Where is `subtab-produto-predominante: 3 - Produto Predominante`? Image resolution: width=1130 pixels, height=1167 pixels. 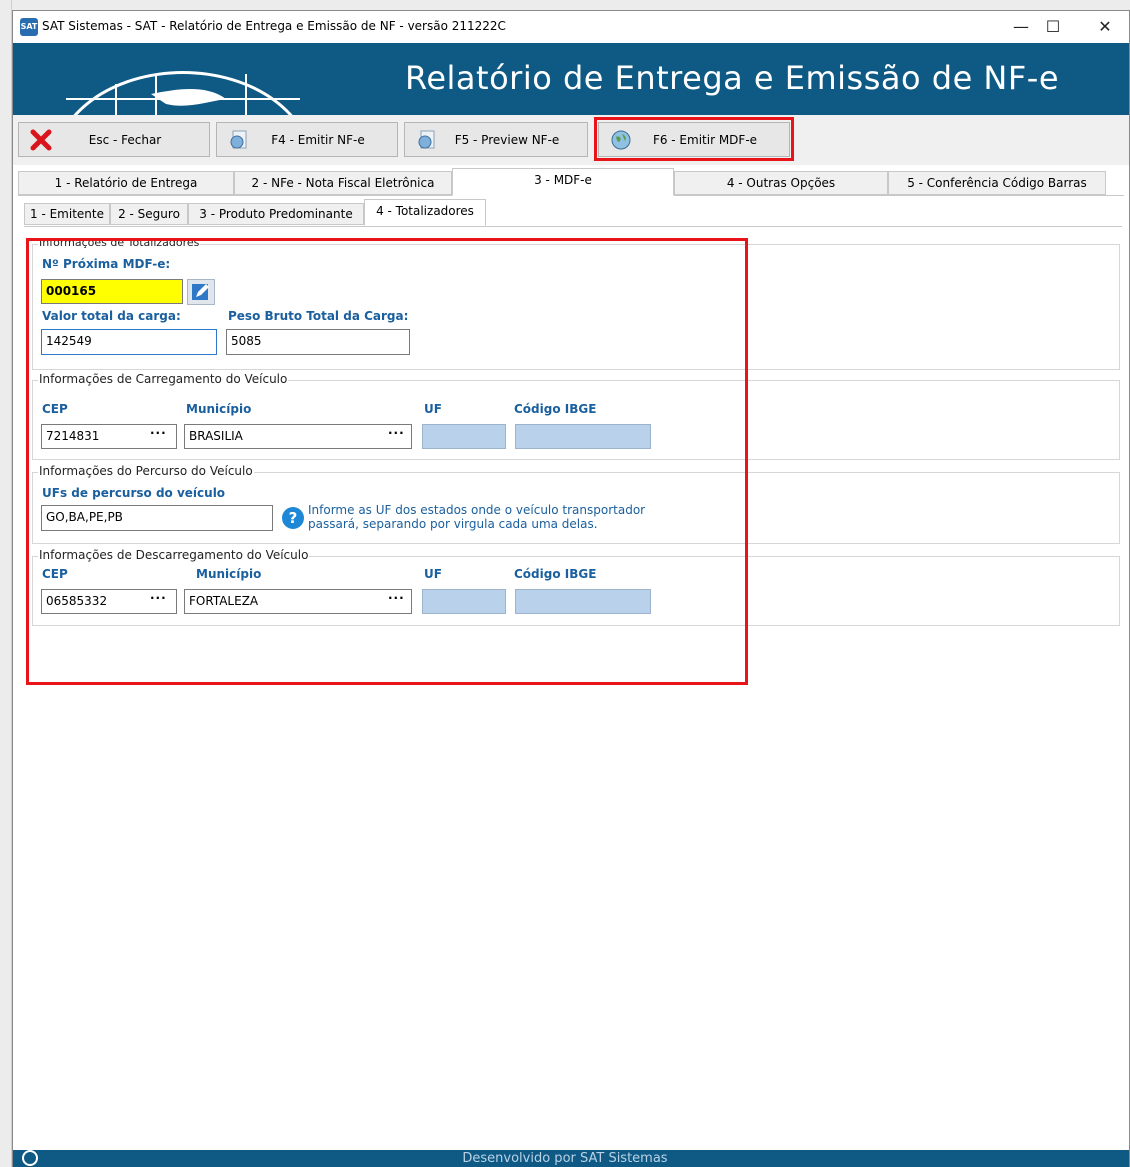
subtab-produto-predominante: 3 - Produto Predominante is located at coordinates (276, 214).